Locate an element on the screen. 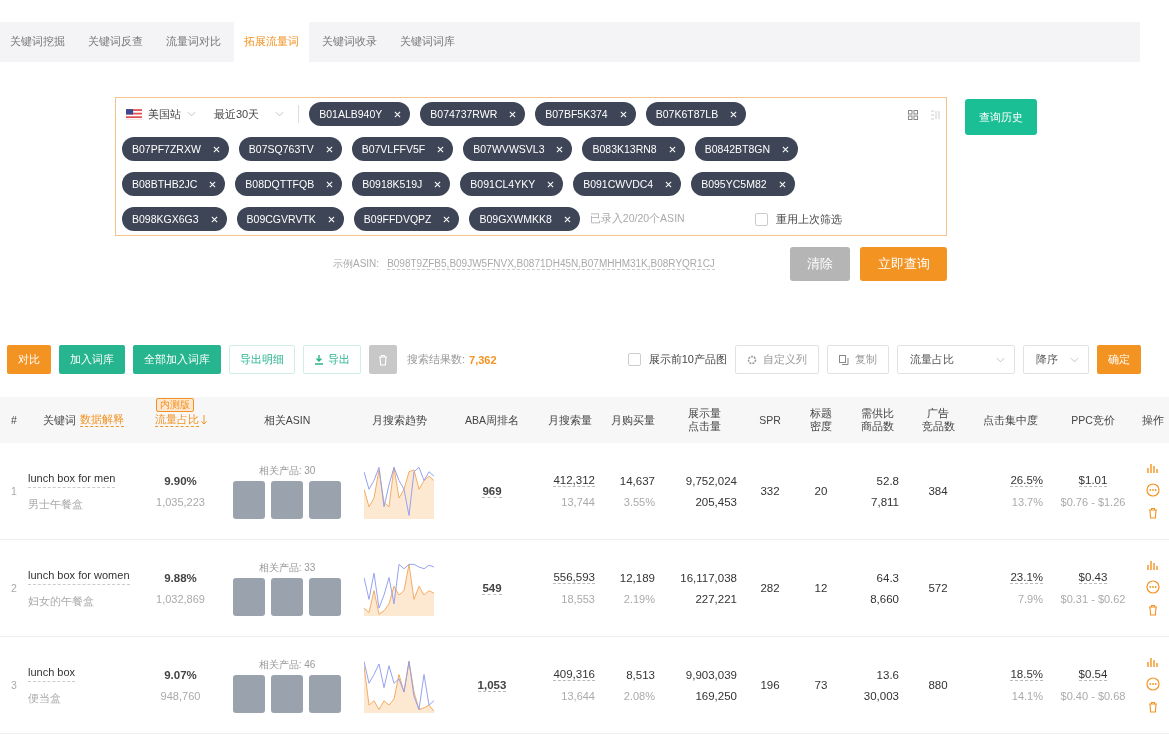 Image resolution: width=1169 pixels, height=739 pixels. tab: 拓展流量词 is located at coordinates (271, 42).